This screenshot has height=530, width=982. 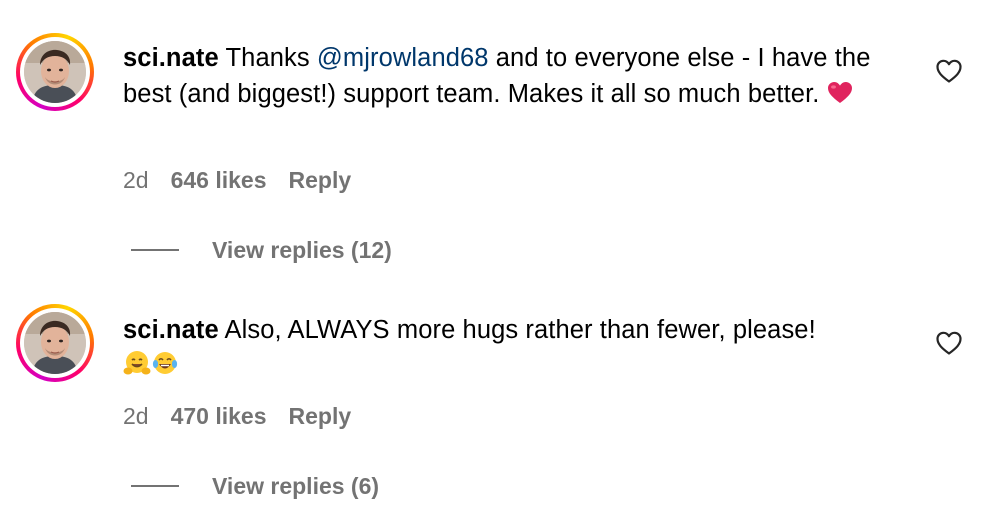 I want to click on mention-link: @mjrowland68, so click(x=403, y=58).